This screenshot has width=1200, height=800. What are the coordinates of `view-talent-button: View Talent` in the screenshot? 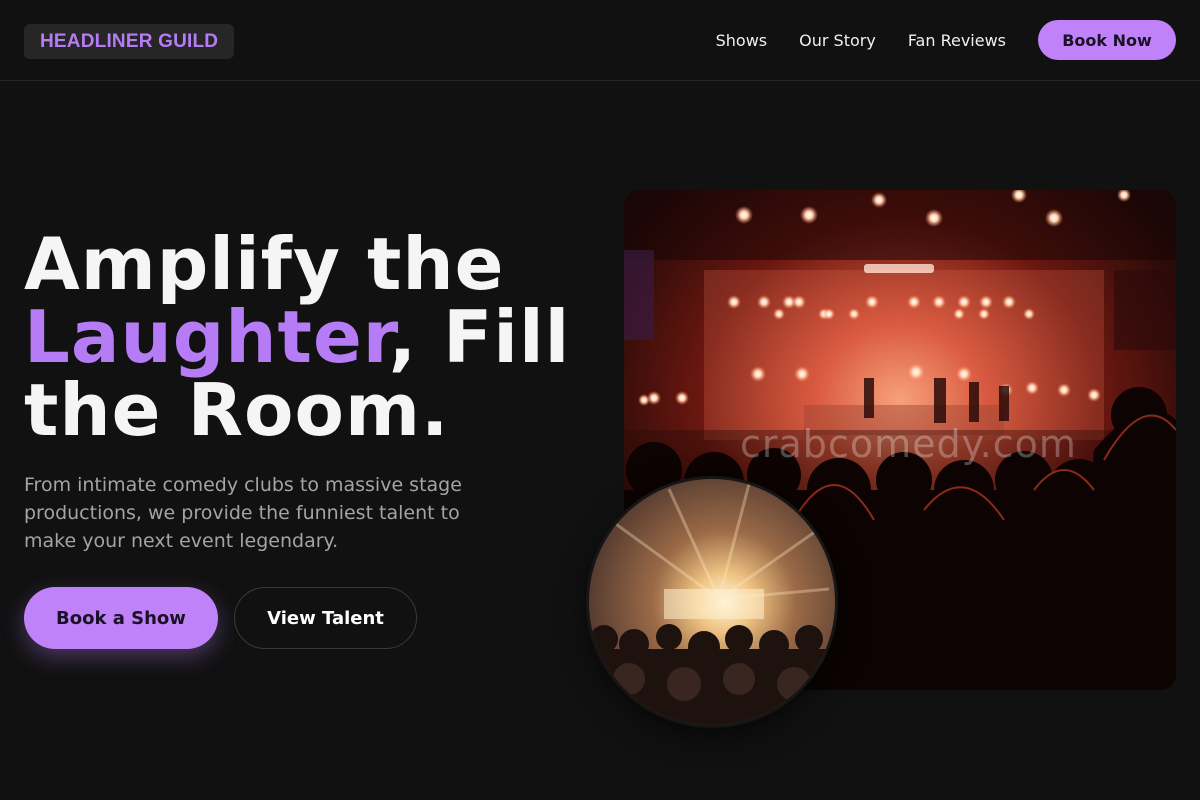 It's located at (325, 618).